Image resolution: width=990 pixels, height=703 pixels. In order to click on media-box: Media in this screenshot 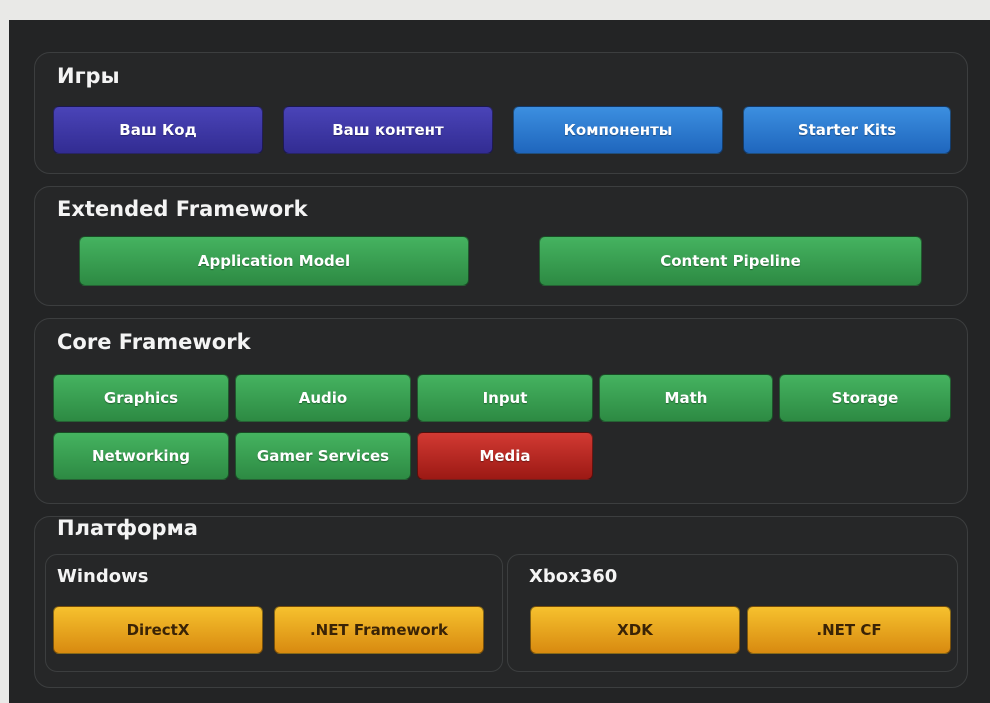, I will do `click(505, 456)`.